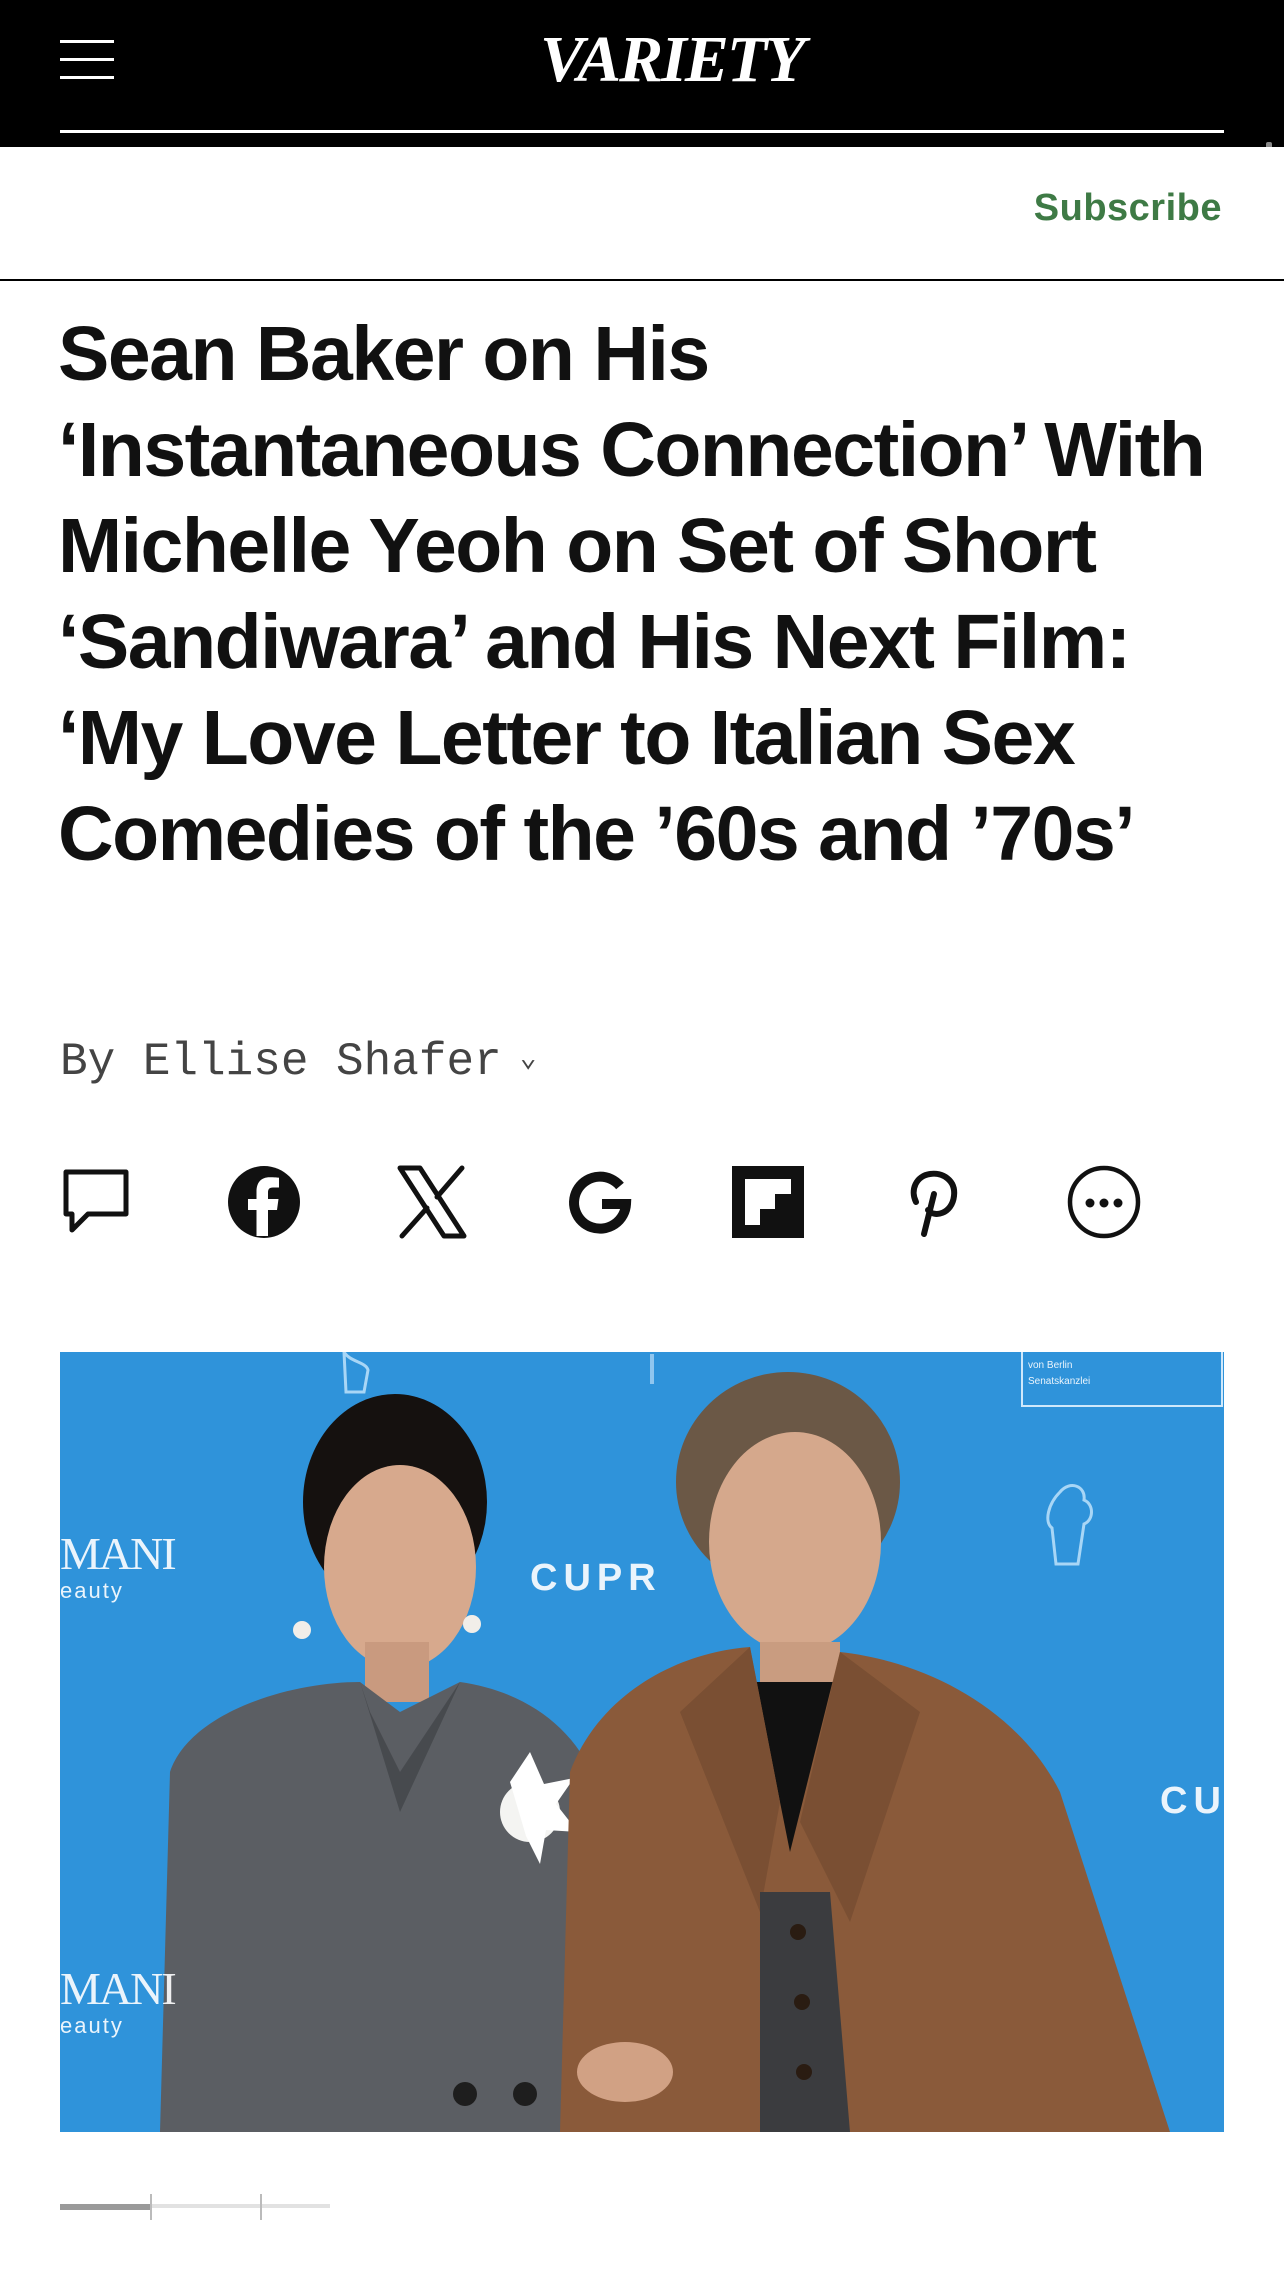 The width and height of the screenshot is (1284, 2269). Describe the element at coordinates (528, 1057) in the screenshot. I see `chevron-down-icon: ⌄` at that location.